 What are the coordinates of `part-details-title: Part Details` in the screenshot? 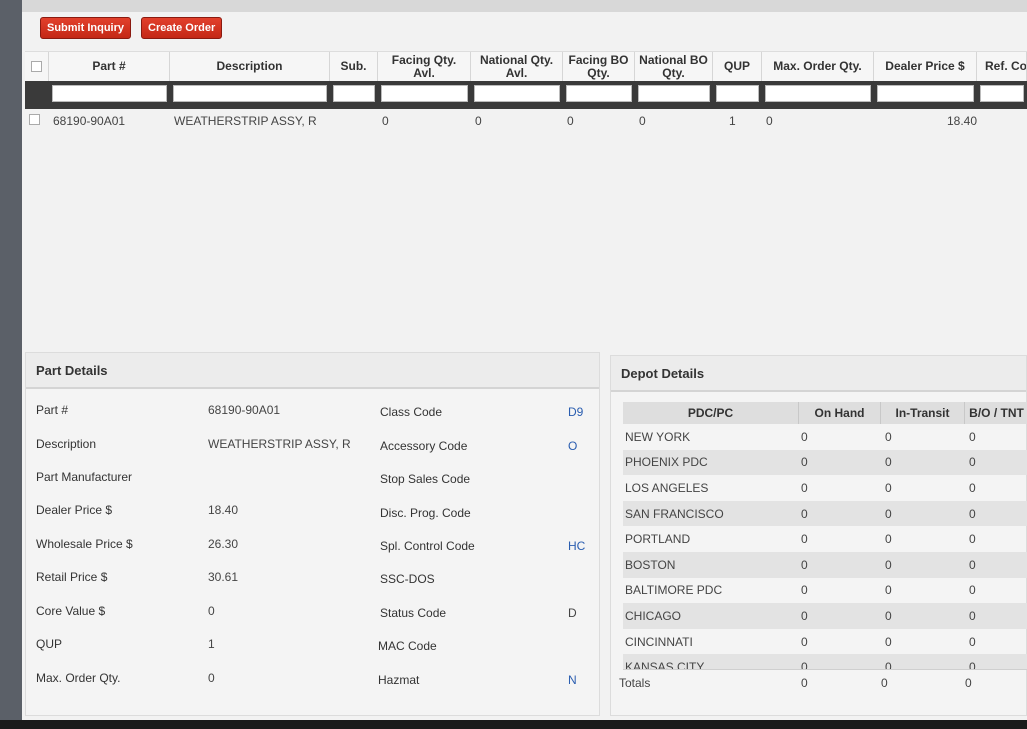 It's located at (312, 371).